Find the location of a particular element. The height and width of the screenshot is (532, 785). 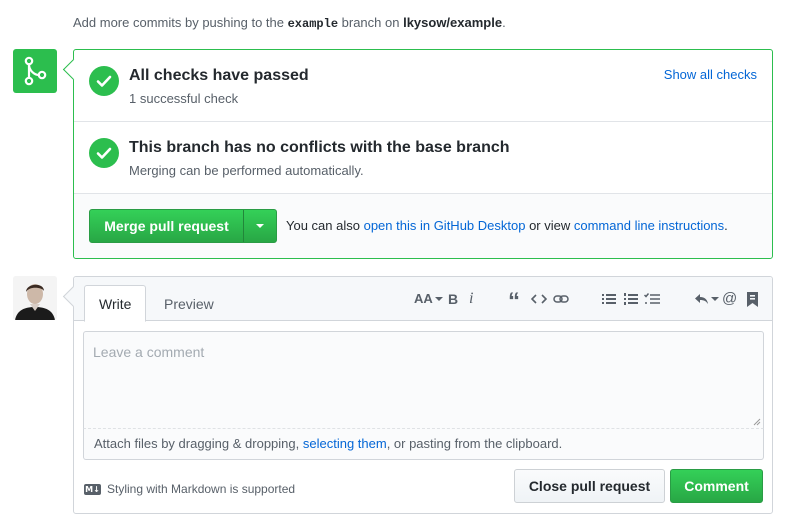

resize-handle-icon is located at coordinates (757, 422).